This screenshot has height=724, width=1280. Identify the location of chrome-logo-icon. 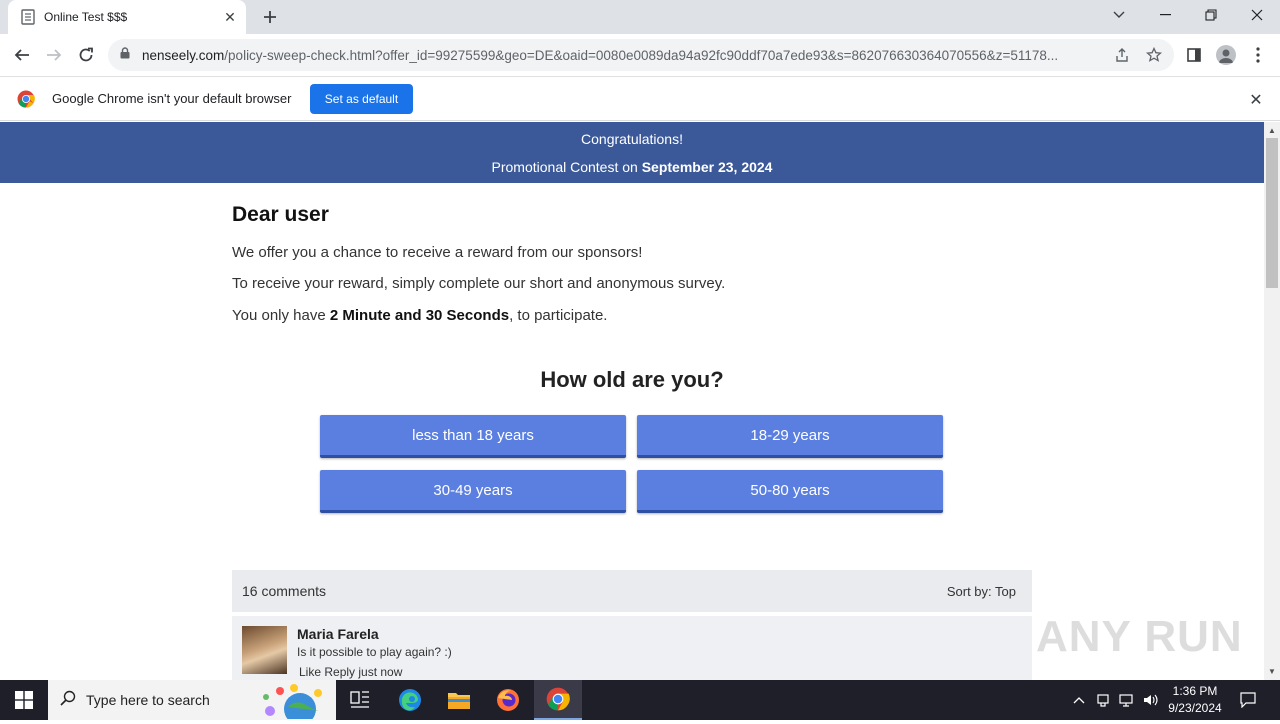
(26, 99).